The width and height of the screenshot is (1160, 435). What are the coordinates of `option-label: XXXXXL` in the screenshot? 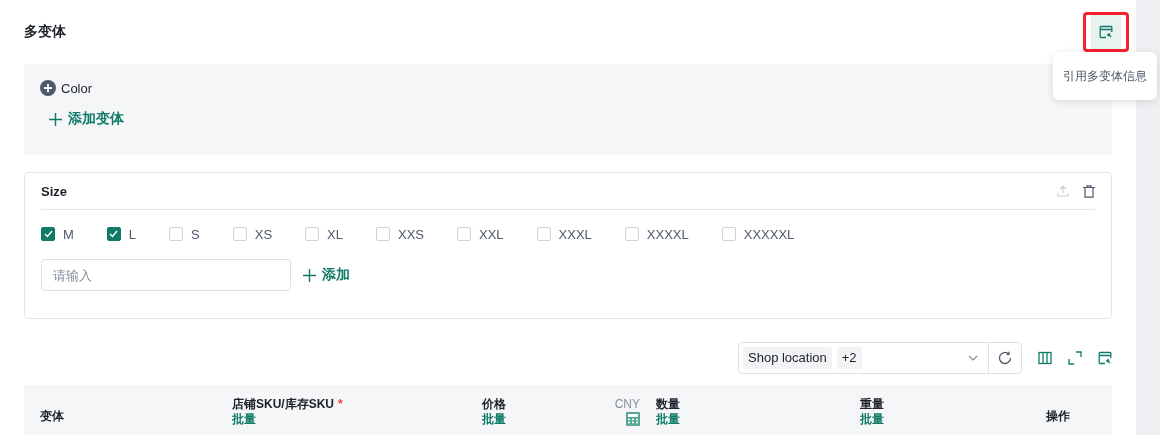 It's located at (769, 234).